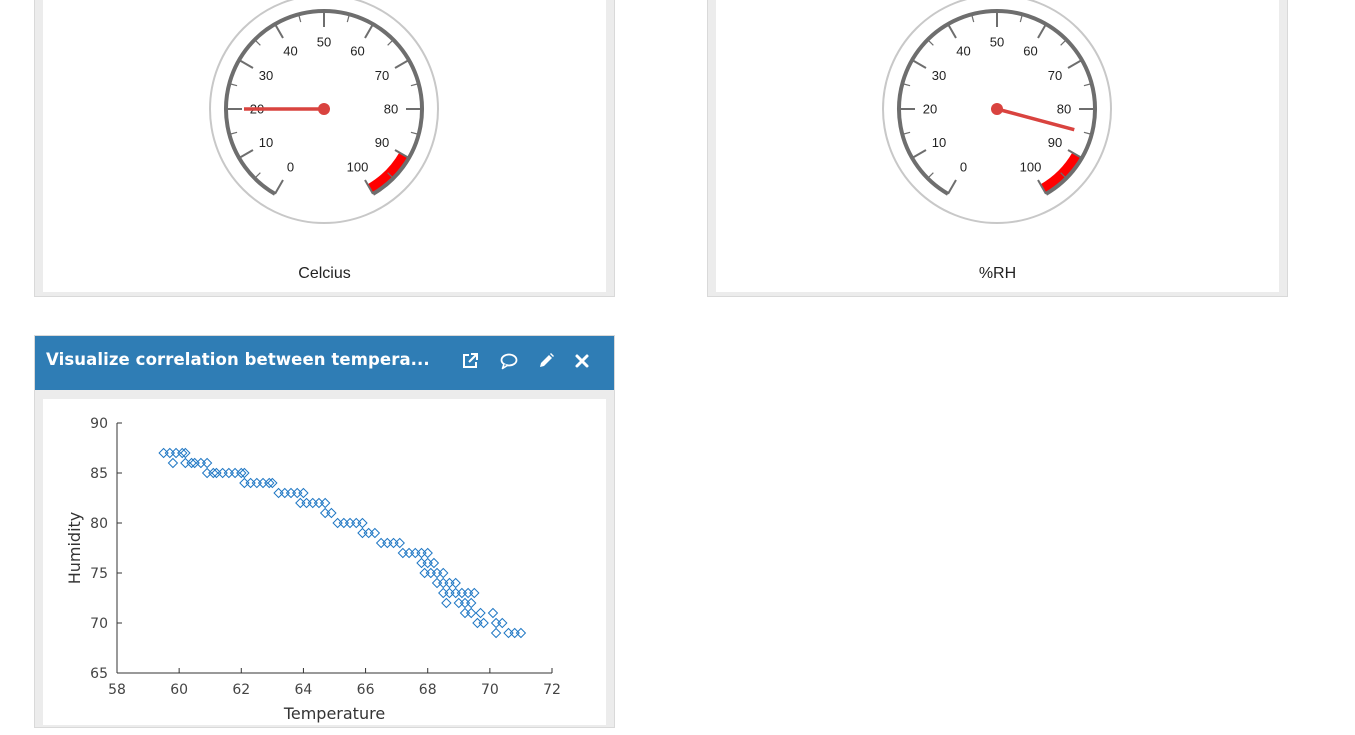  I want to click on temperature-gauge-pivot, so click(324, 109).